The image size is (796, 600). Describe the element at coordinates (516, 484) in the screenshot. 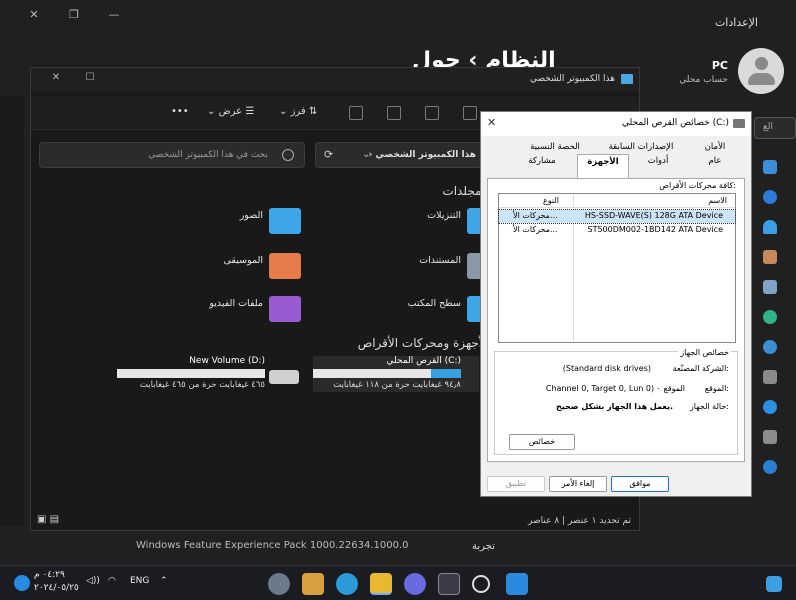

I see `apply-button: تطبيق` at that location.